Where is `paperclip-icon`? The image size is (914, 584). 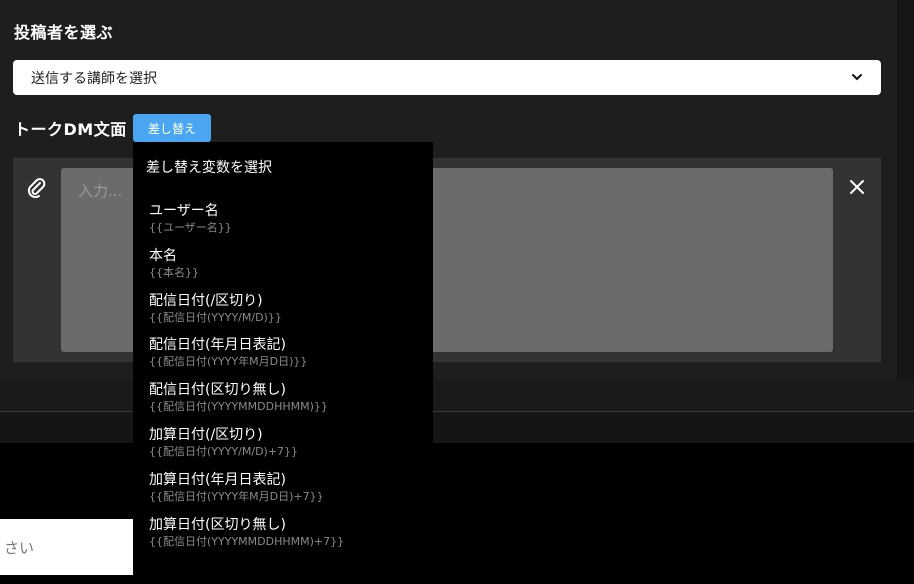
paperclip-icon is located at coordinates (37, 190).